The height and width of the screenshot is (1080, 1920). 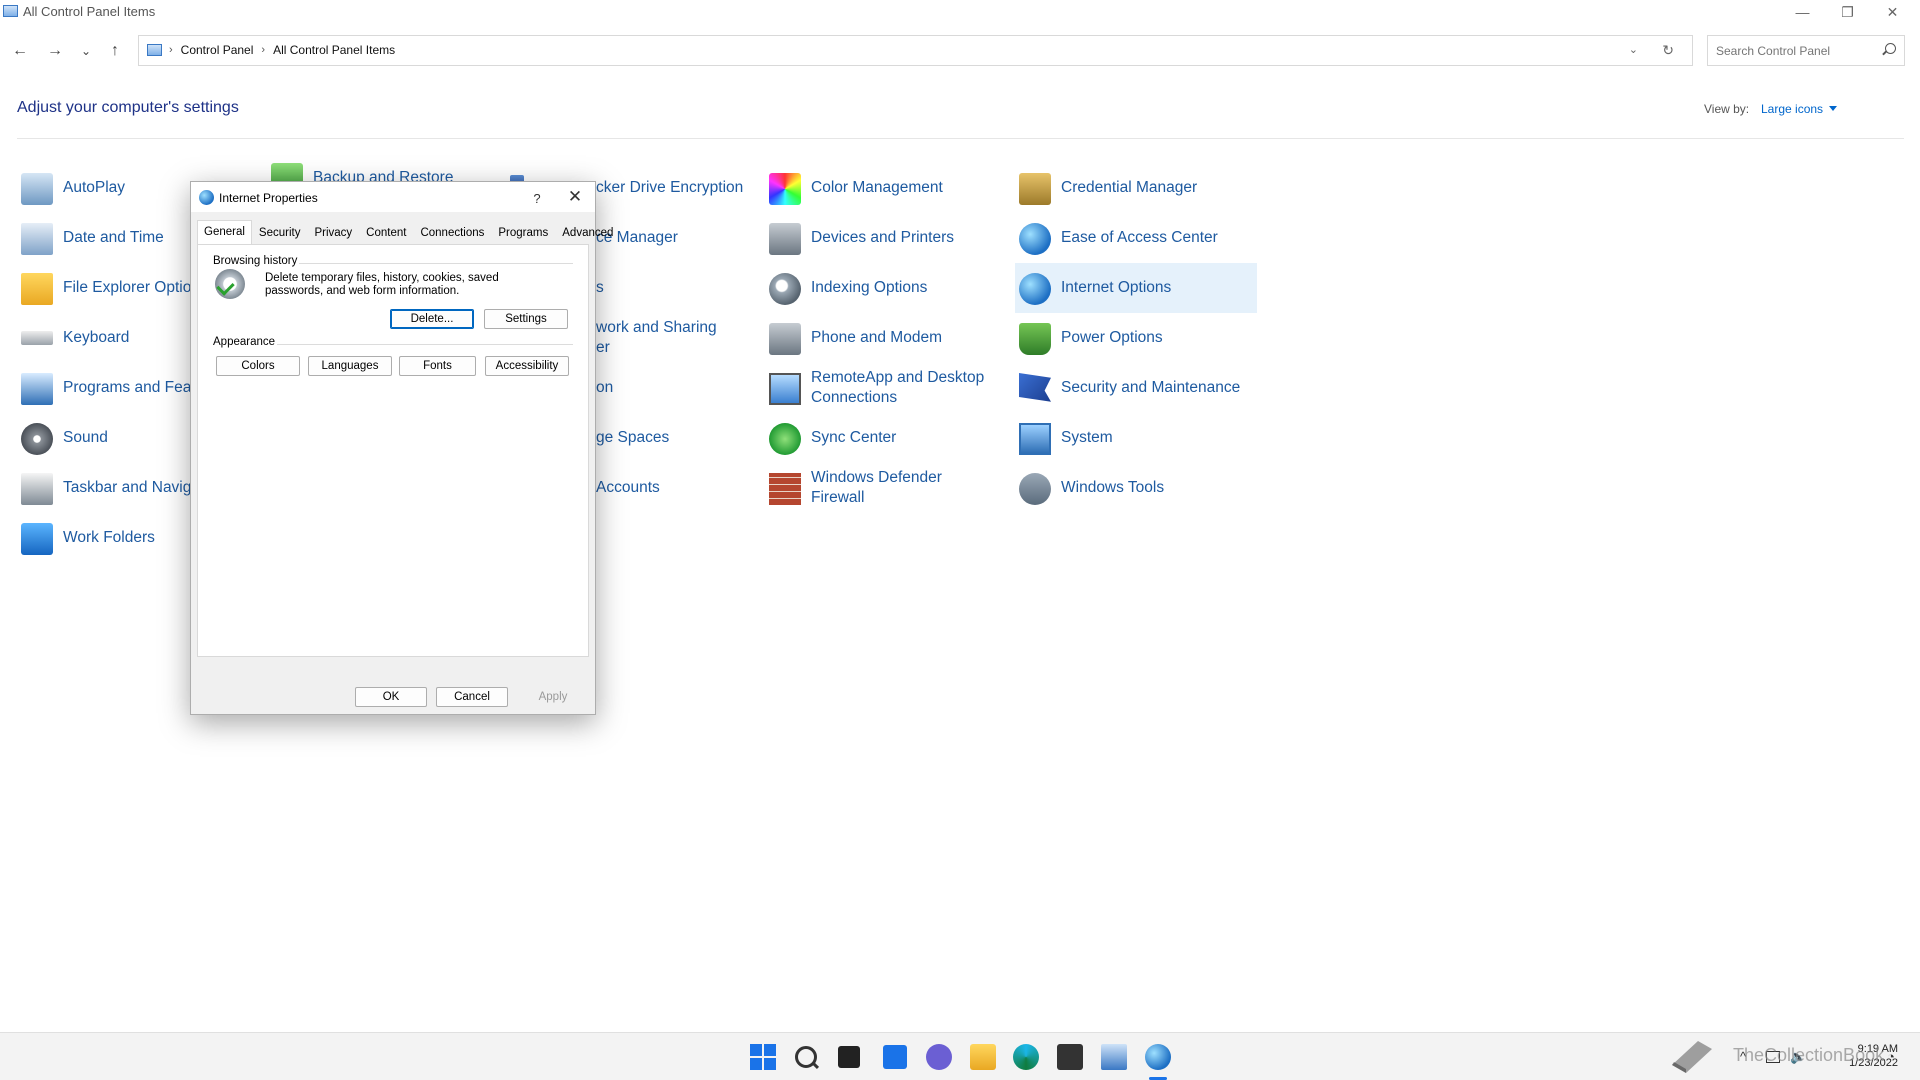 What do you see at coordinates (1087, 437) in the screenshot?
I see `item-label: System` at bounding box center [1087, 437].